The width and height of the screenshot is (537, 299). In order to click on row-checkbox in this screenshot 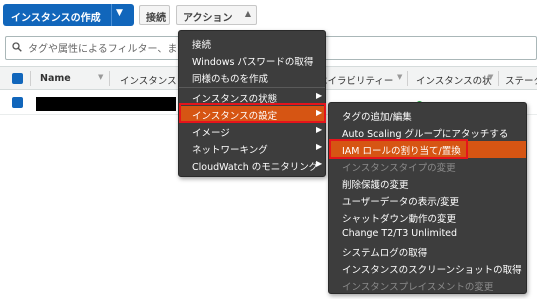, I will do `click(17, 102)`.